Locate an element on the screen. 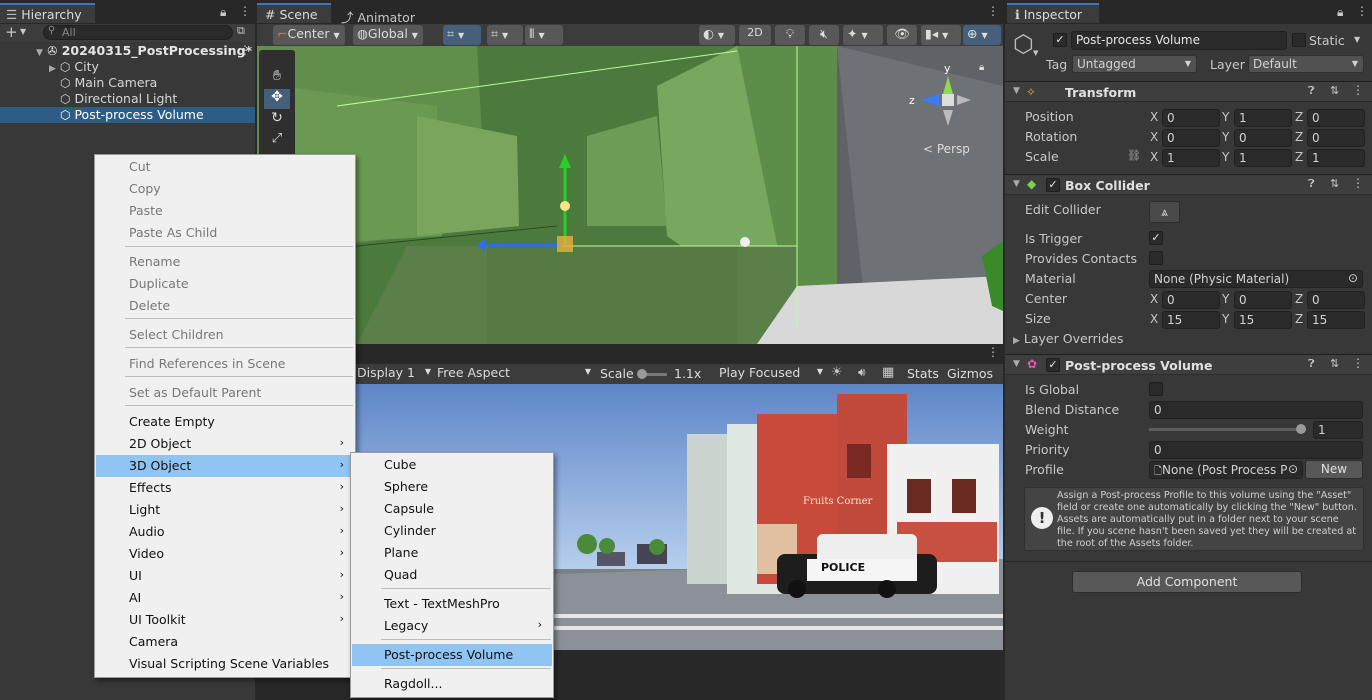  audio-toggle: 🔇︎ is located at coordinates (824, 35).